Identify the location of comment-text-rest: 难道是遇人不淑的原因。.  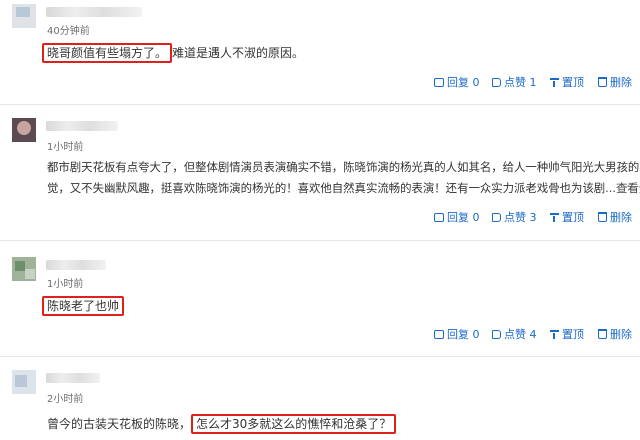
(238, 53).